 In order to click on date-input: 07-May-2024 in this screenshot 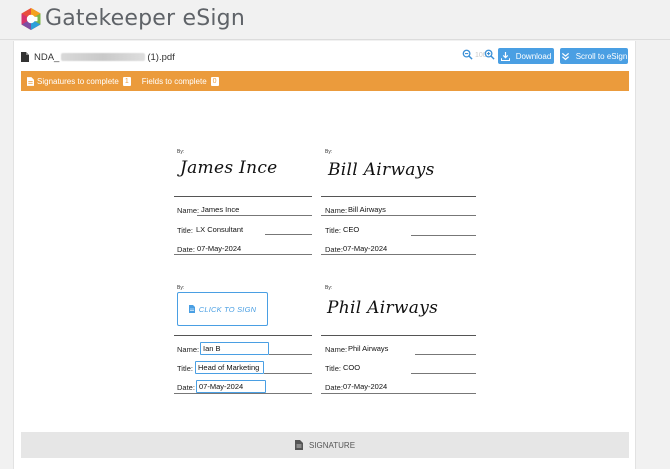, I will do `click(231, 386)`.